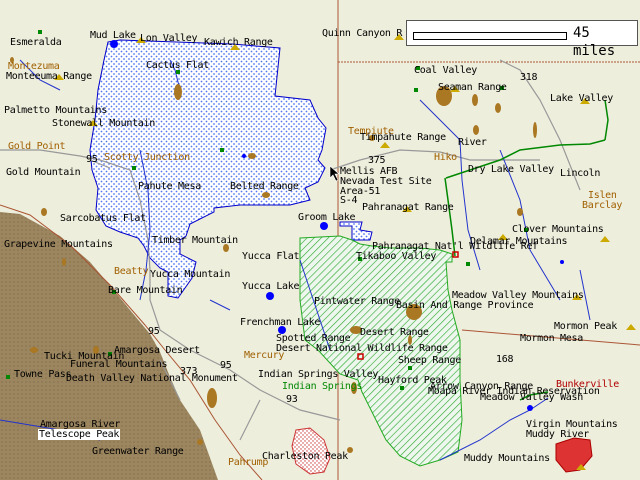 The width and height of the screenshot is (640, 480). What do you see at coordinates (147, 157) in the screenshot?
I see `label-scotty: Scotty Junction` at bounding box center [147, 157].